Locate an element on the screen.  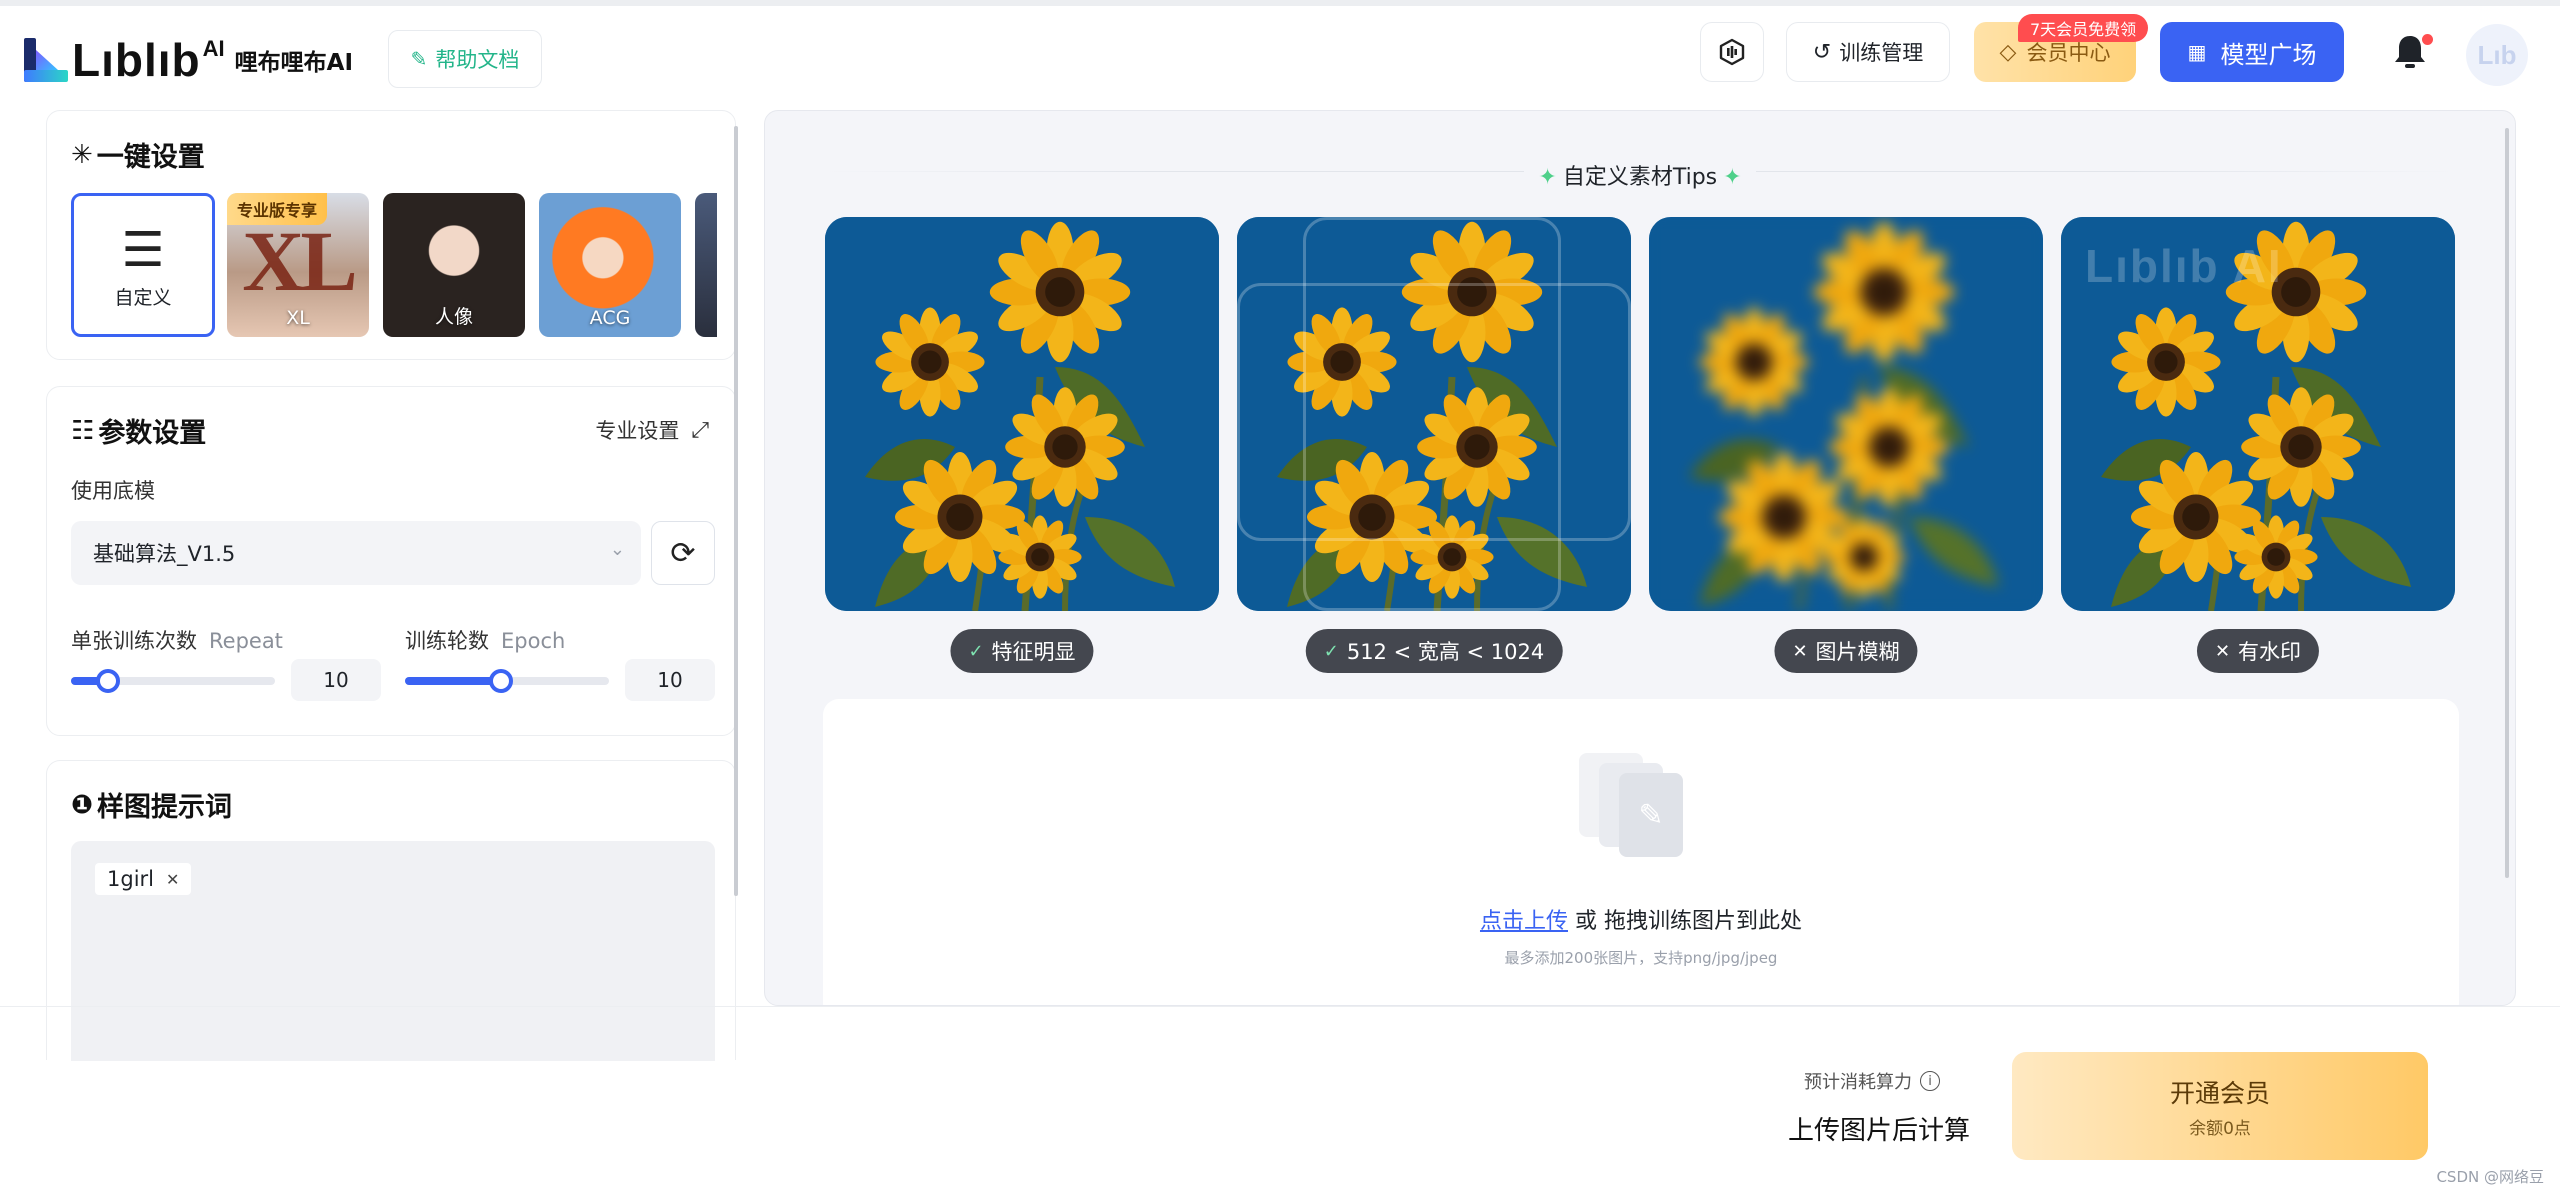
preset-custom: ☰ 自定义 is located at coordinates (143, 265).